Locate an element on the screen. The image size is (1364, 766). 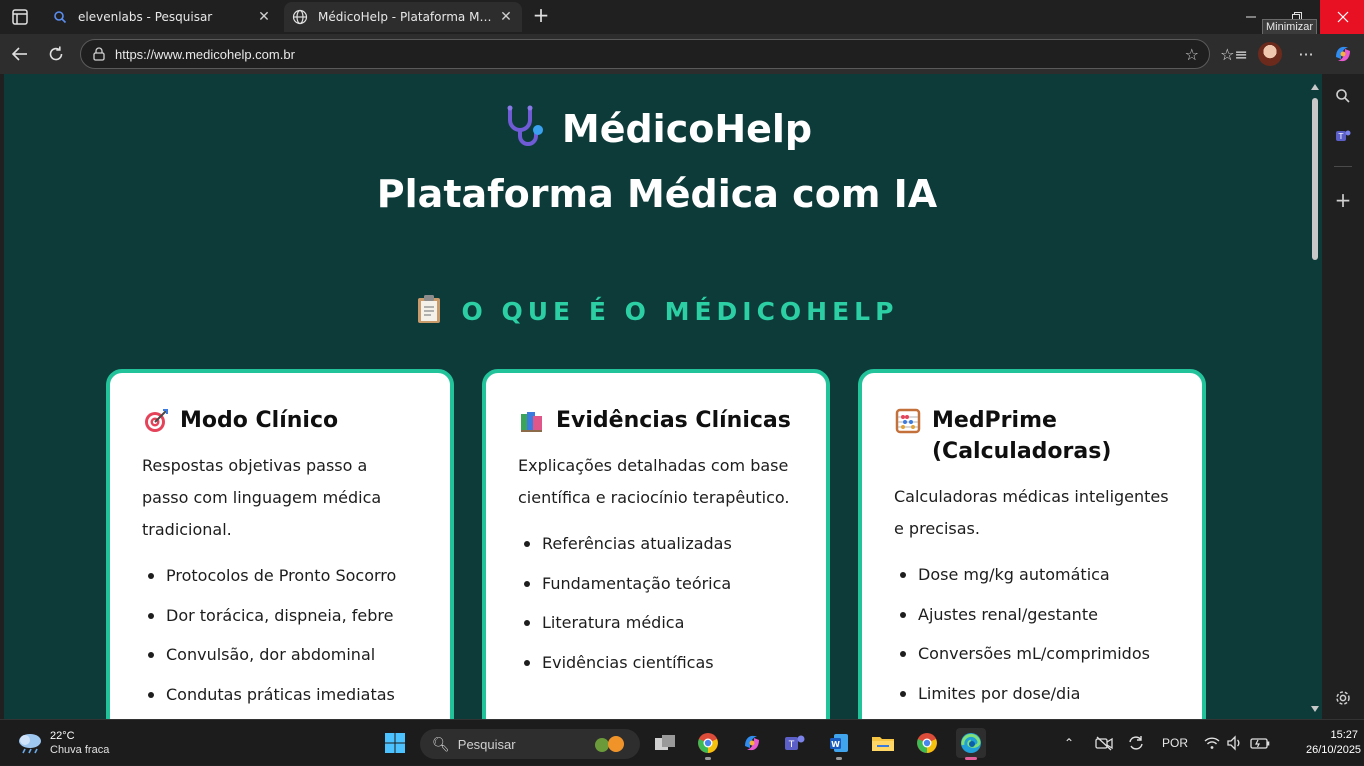
card-title: Evidências Clínicas is located at coordinates (673, 420).